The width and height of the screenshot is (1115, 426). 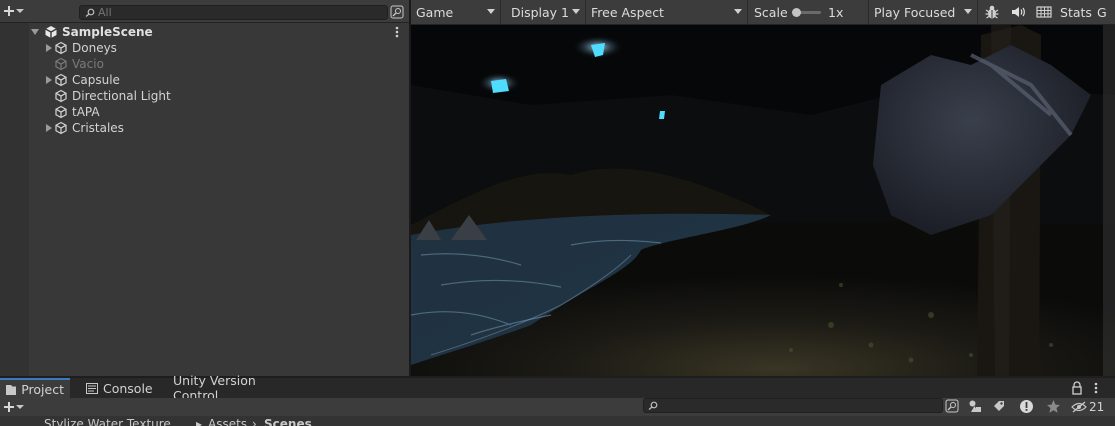 I want to click on hierarchy-item-label: Directional Light, so click(x=121, y=96).